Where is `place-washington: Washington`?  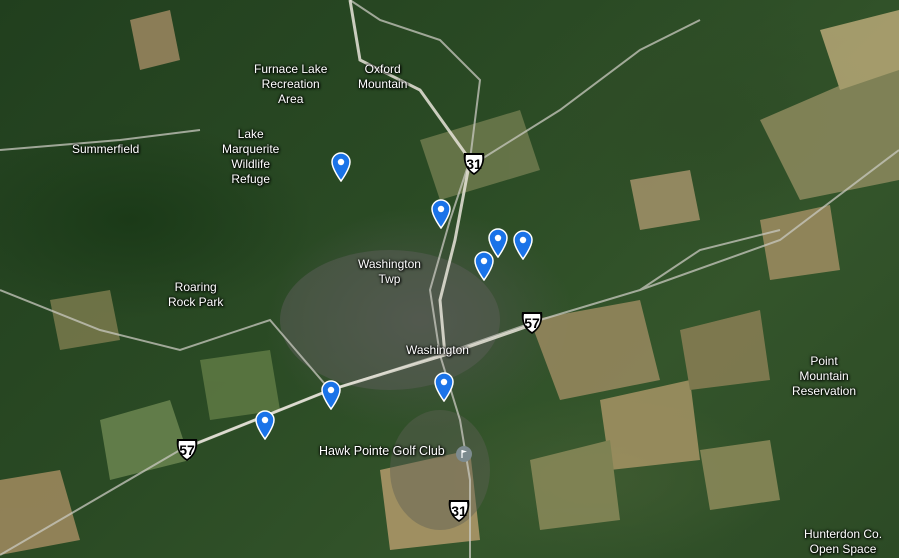
place-washington: Washington is located at coordinates (437, 350).